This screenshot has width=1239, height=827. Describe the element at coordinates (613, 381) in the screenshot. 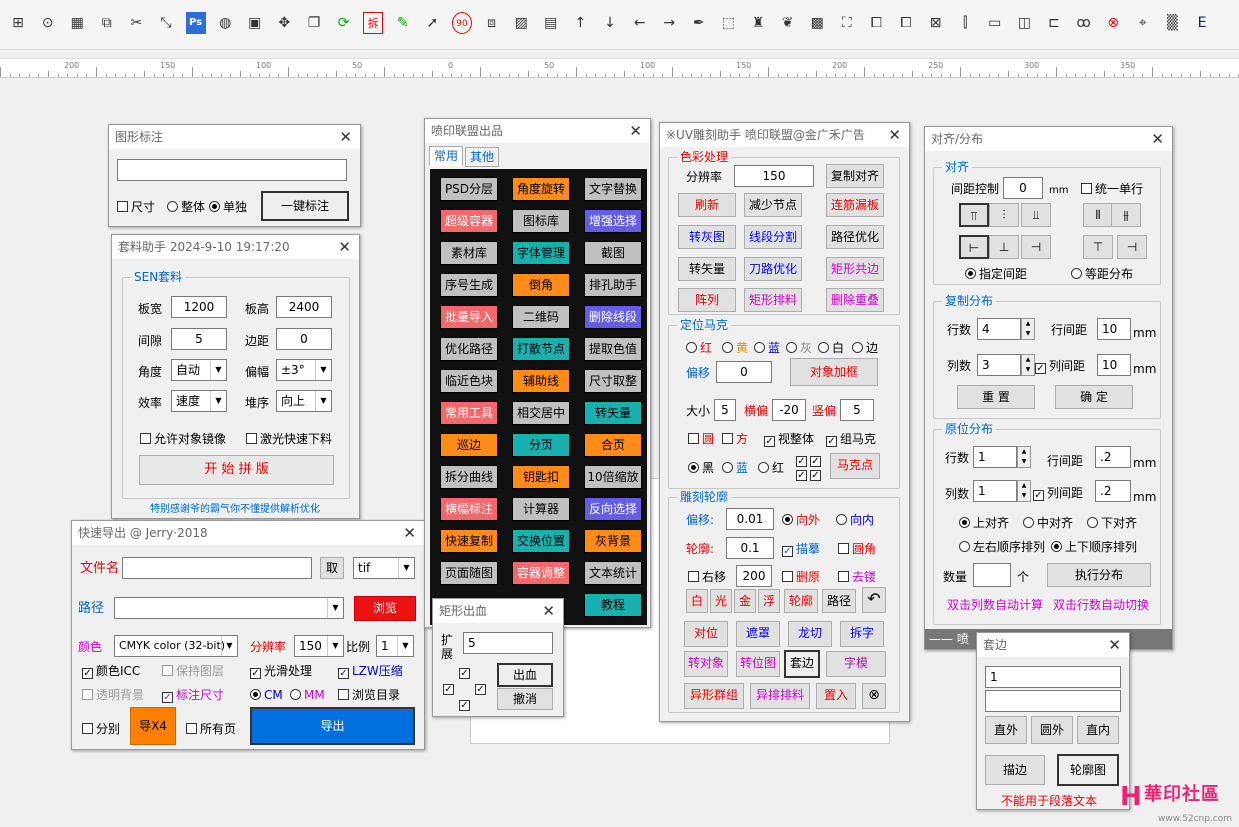

I see `tool-button: 尺寸取整` at that location.